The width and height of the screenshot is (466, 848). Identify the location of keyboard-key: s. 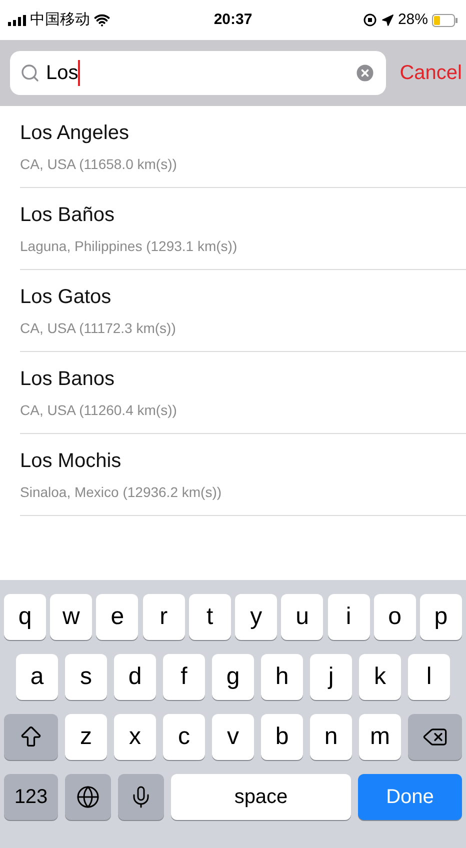
(86, 677).